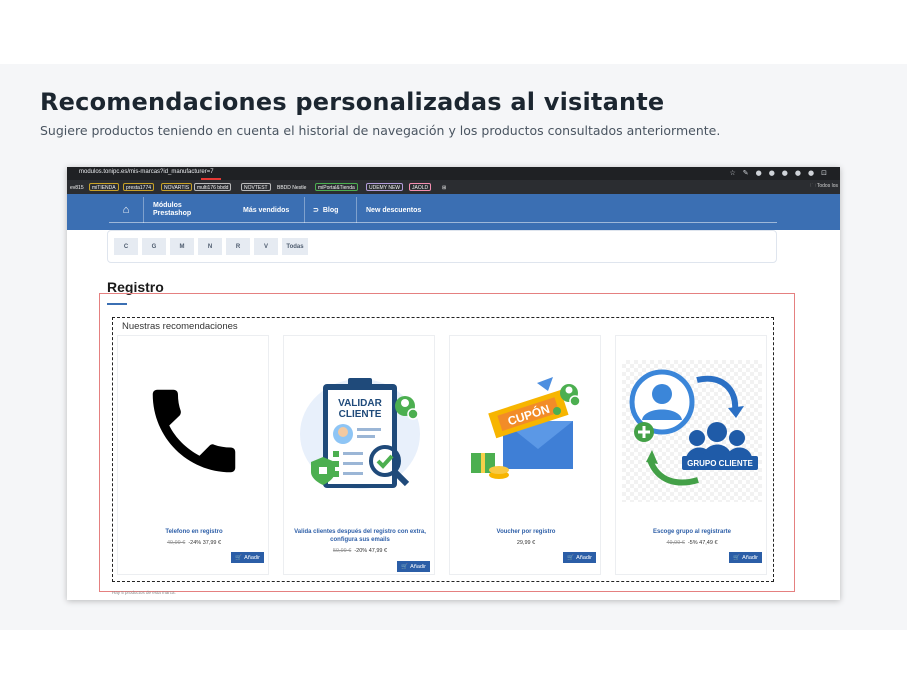  What do you see at coordinates (708, 543) in the screenshot?
I see `price: 47,49 €` at bounding box center [708, 543].